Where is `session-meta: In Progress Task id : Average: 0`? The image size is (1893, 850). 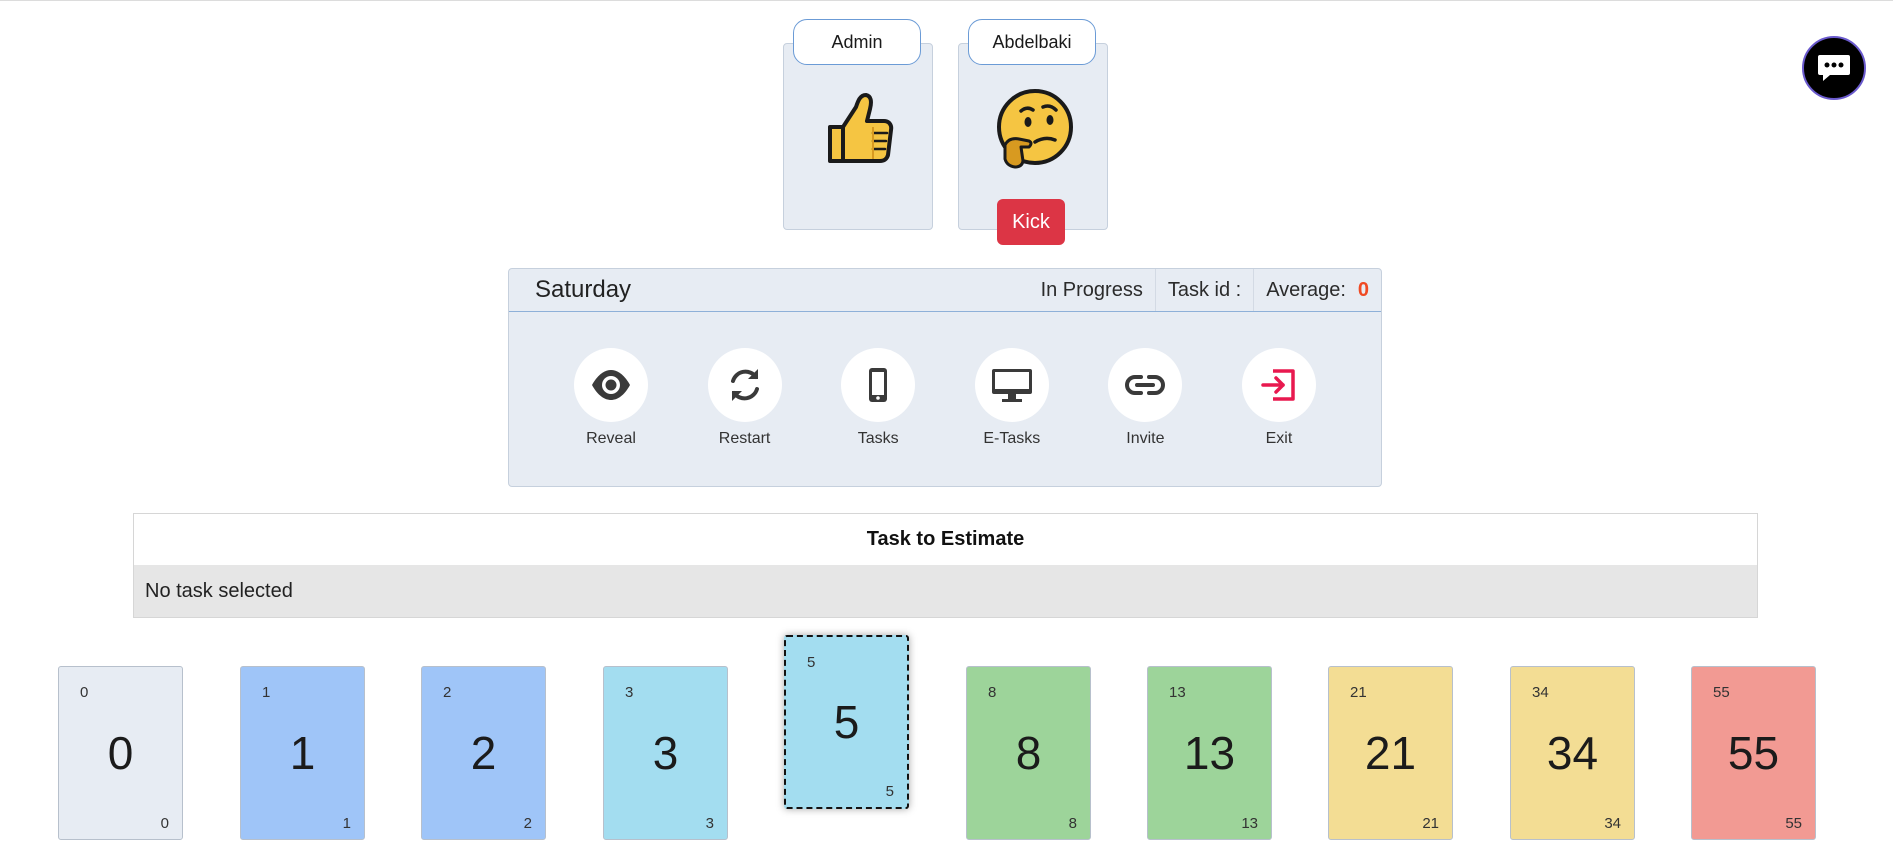
session-meta: In Progress Task id : Average: 0 is located at coordinates (1205, 290).